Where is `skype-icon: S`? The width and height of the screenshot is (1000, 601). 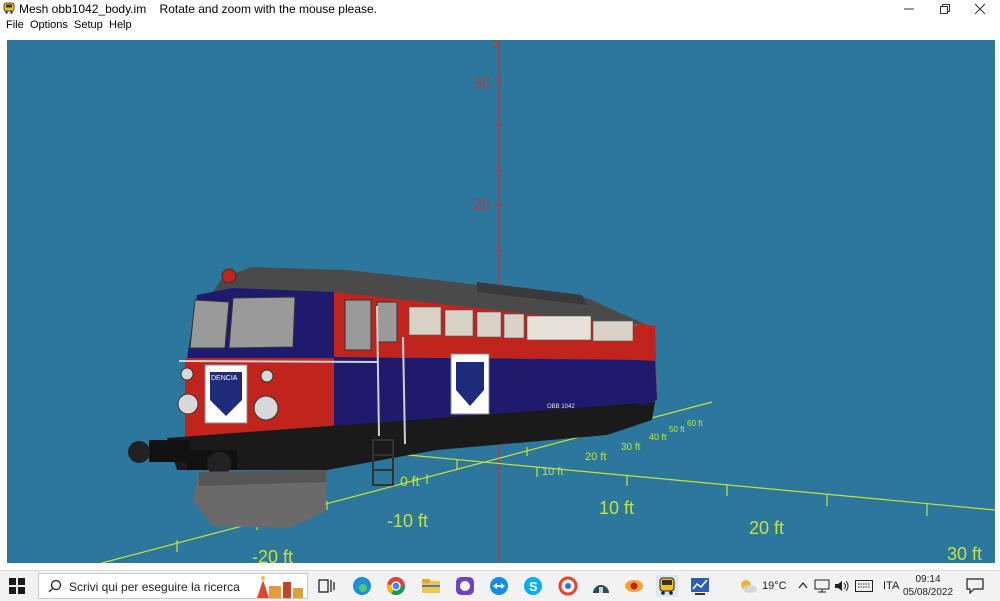
skype-icon: S is located at coordinates (533, 586).